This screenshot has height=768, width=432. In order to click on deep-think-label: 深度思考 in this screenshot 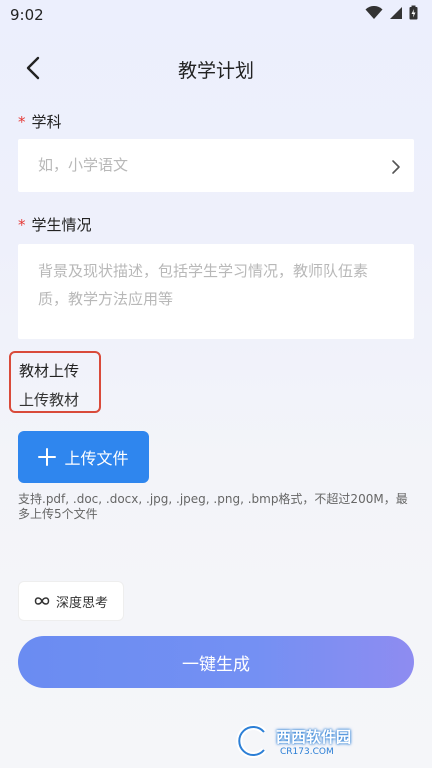, I will do `click(81, 603)`.